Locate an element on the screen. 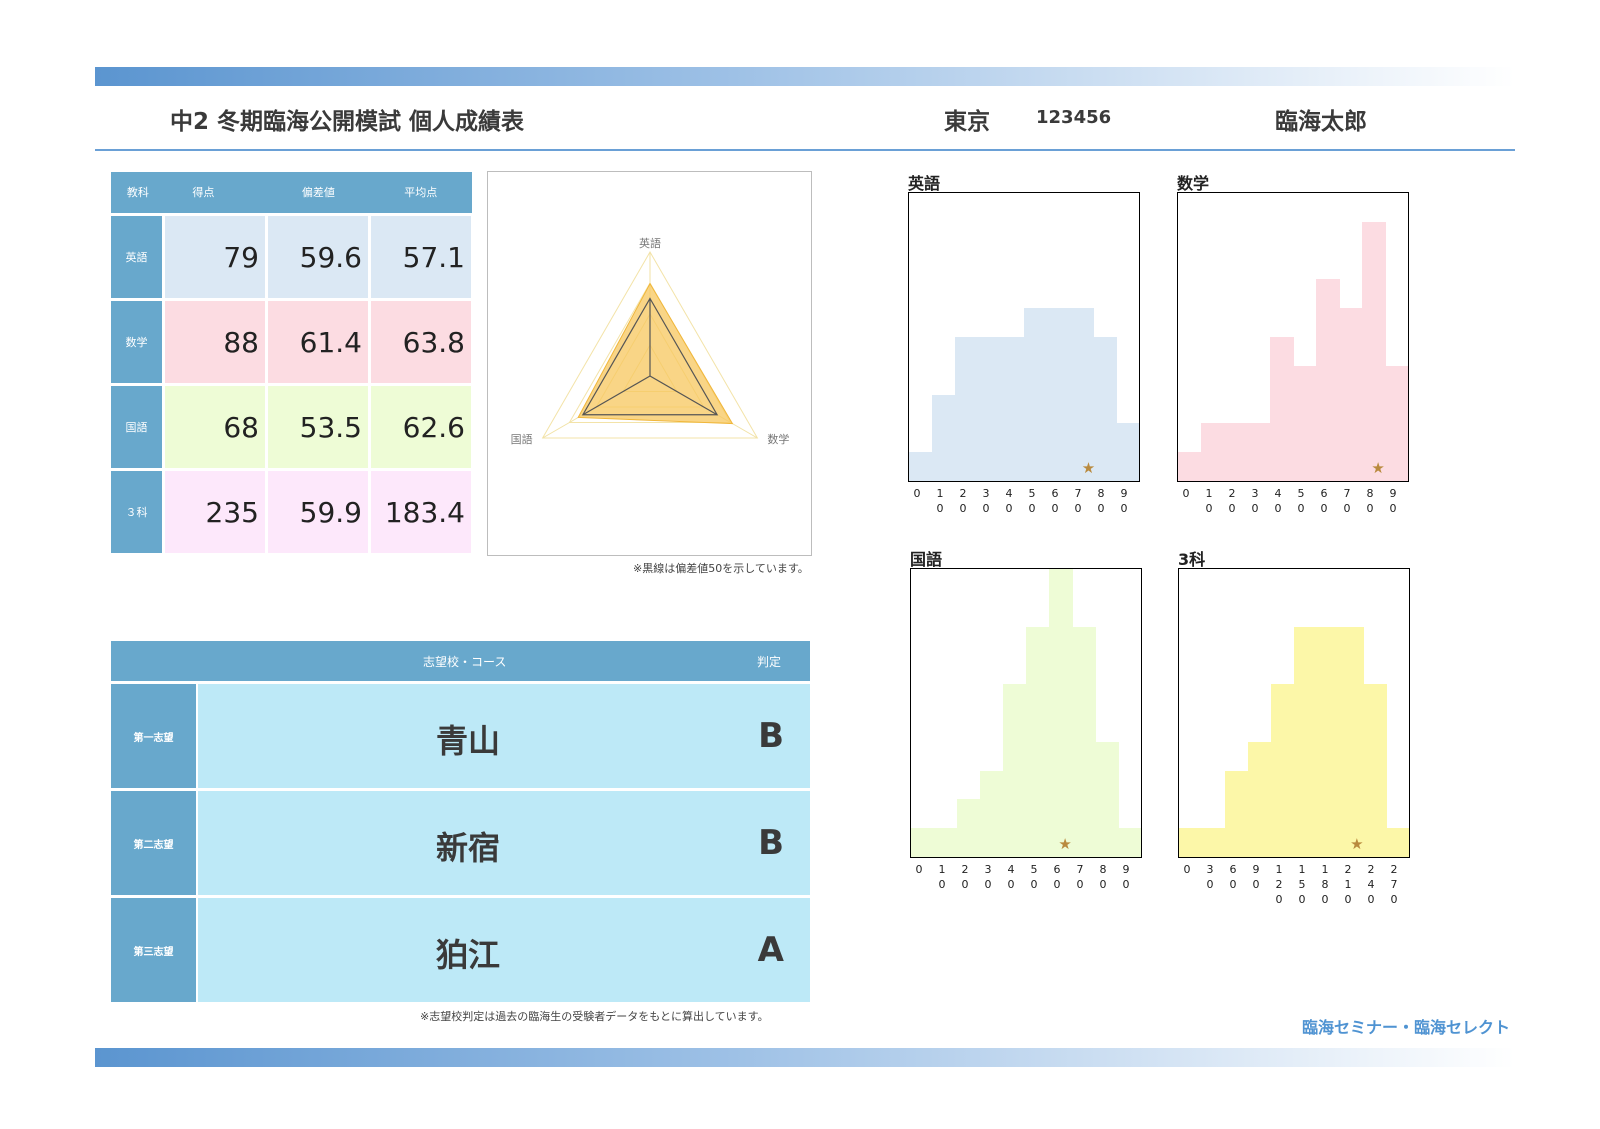 The image size is (1600, 1129). radar-chart: 英語数学 国語 is located at coordinates (650, 341).